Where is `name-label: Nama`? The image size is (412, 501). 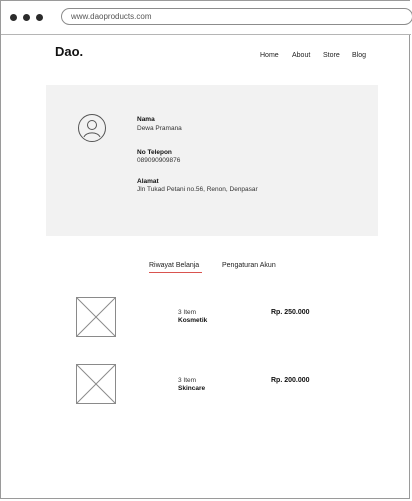
name-label: Nama is located at coordinates (146, 119).